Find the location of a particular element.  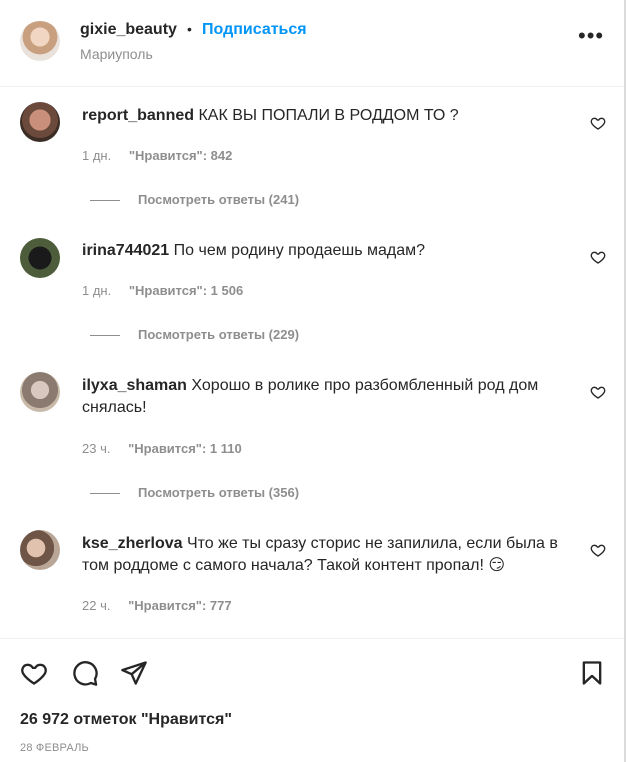

comment-body: КАК ВЫ ПОПАЛИ В РОДДОМ ТО ? is located at coordinates (328, 115).